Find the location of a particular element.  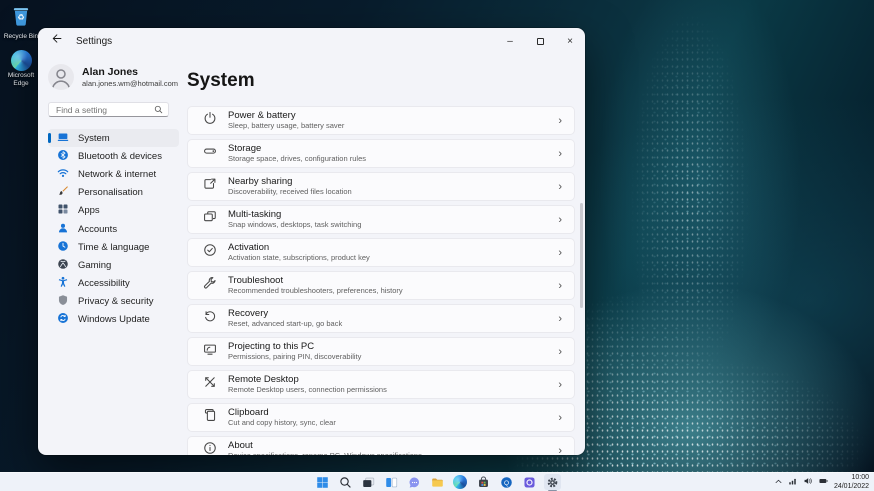

app-blue-icon: Q is located at coordinates (506, 482).